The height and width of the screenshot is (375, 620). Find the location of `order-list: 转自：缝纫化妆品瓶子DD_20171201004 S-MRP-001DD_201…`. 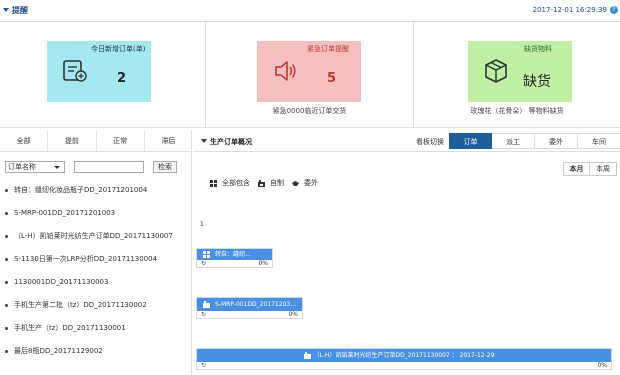

order-list: 转自：缝纫化妆品瓶子DD_20171201004 S-MRP-001DD_201… is located at coordinates (97, 276).